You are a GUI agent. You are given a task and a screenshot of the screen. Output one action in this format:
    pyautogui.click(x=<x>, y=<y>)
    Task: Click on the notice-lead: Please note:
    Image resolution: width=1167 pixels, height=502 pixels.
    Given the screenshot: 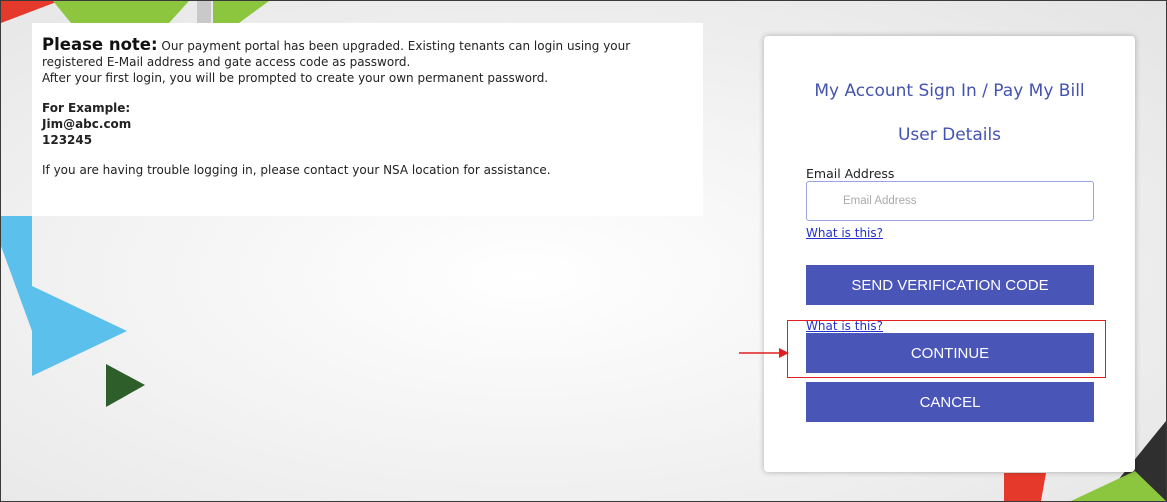 What is the action you would take?
    pyautogui.click(x=100, y=44)
    